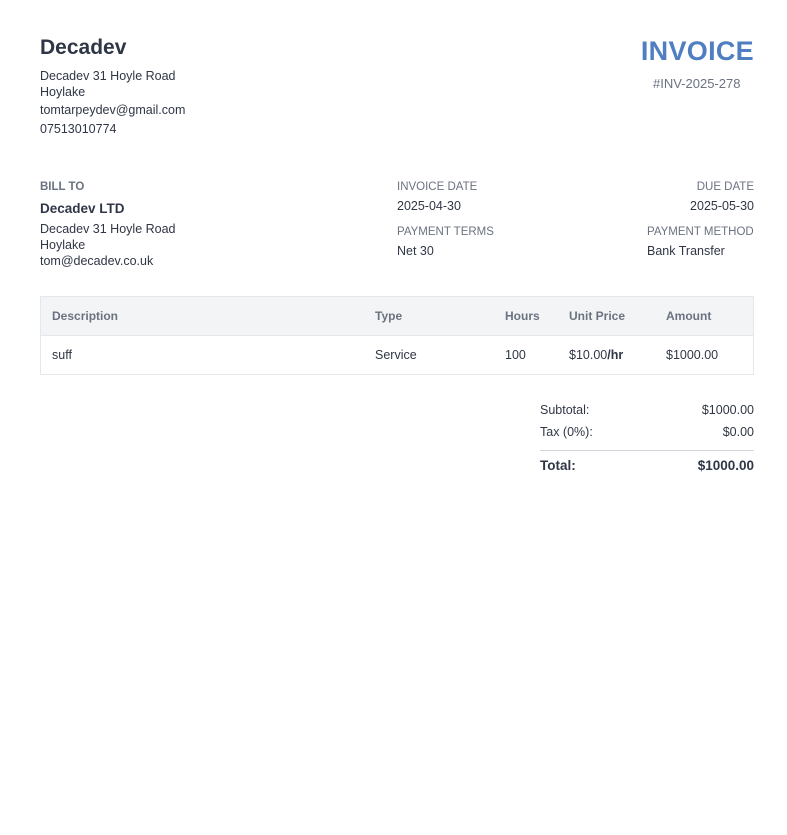 Image resolution: width=787 pixels, height=835 pixels. I want to click on due-date: 2025-05-30, so click(722, 206).